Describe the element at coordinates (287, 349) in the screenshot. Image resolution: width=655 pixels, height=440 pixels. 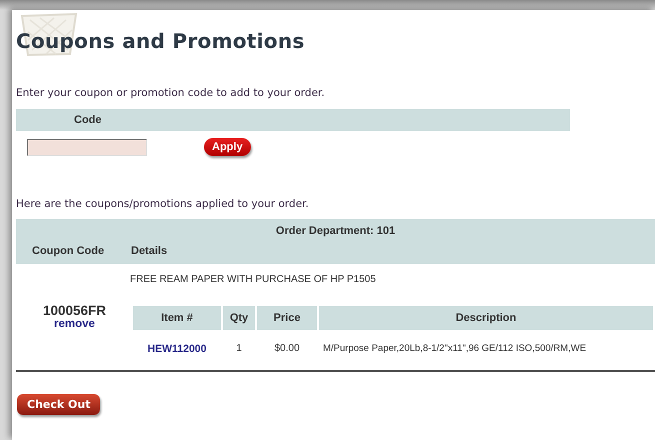
I see `table-cell-text: $0.00` at that location.